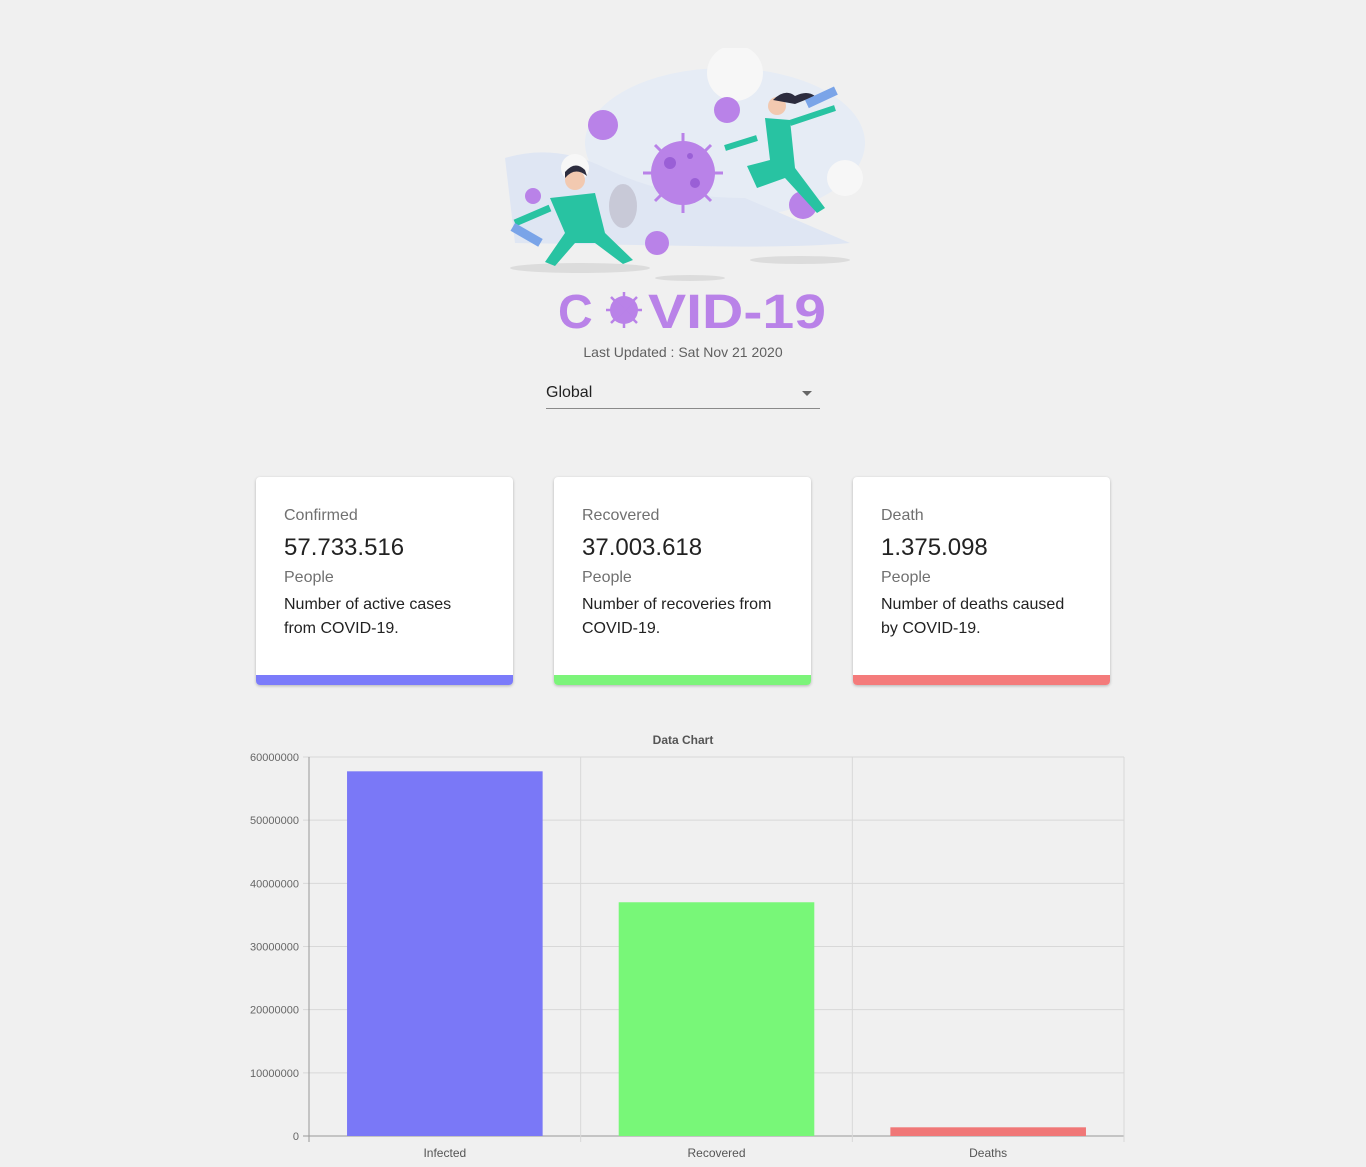 This screenshot has height=1167, width=1366. I want to click on y-tick-label: 60000000, so click(274, 758).